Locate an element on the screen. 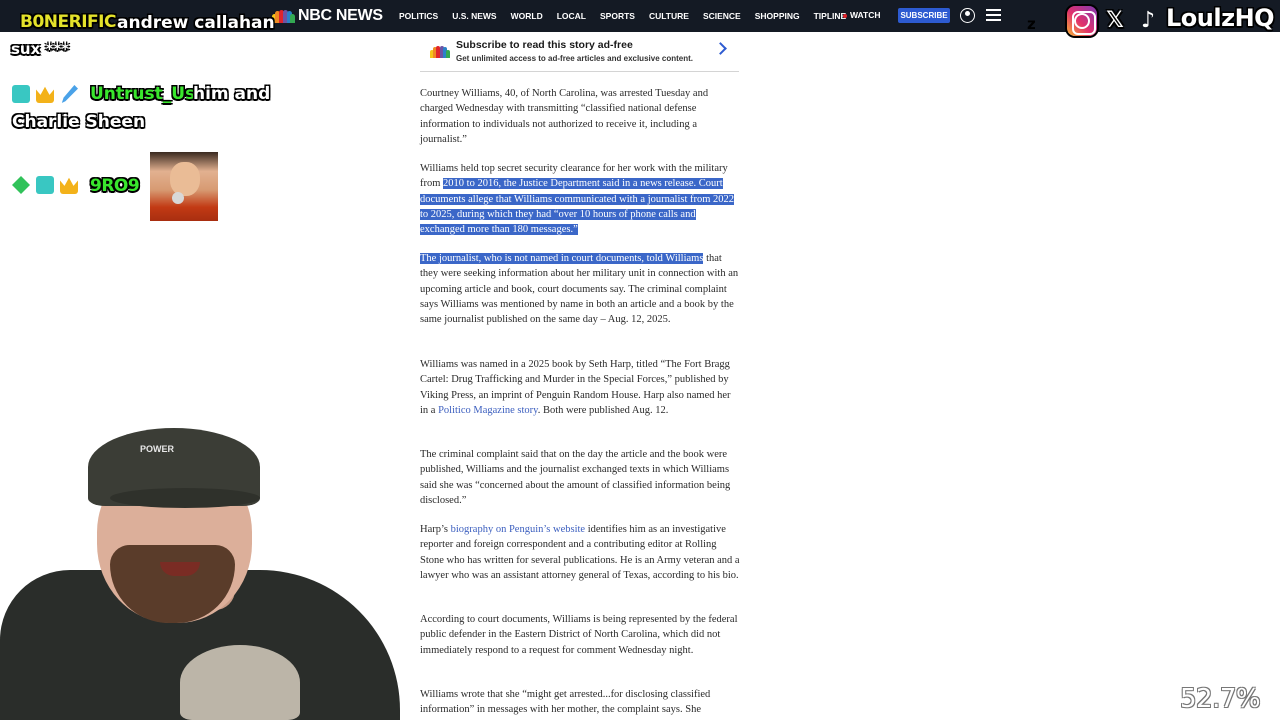  nav-item-us-news: U.S. NEWS is located at coordinates (474, 16).